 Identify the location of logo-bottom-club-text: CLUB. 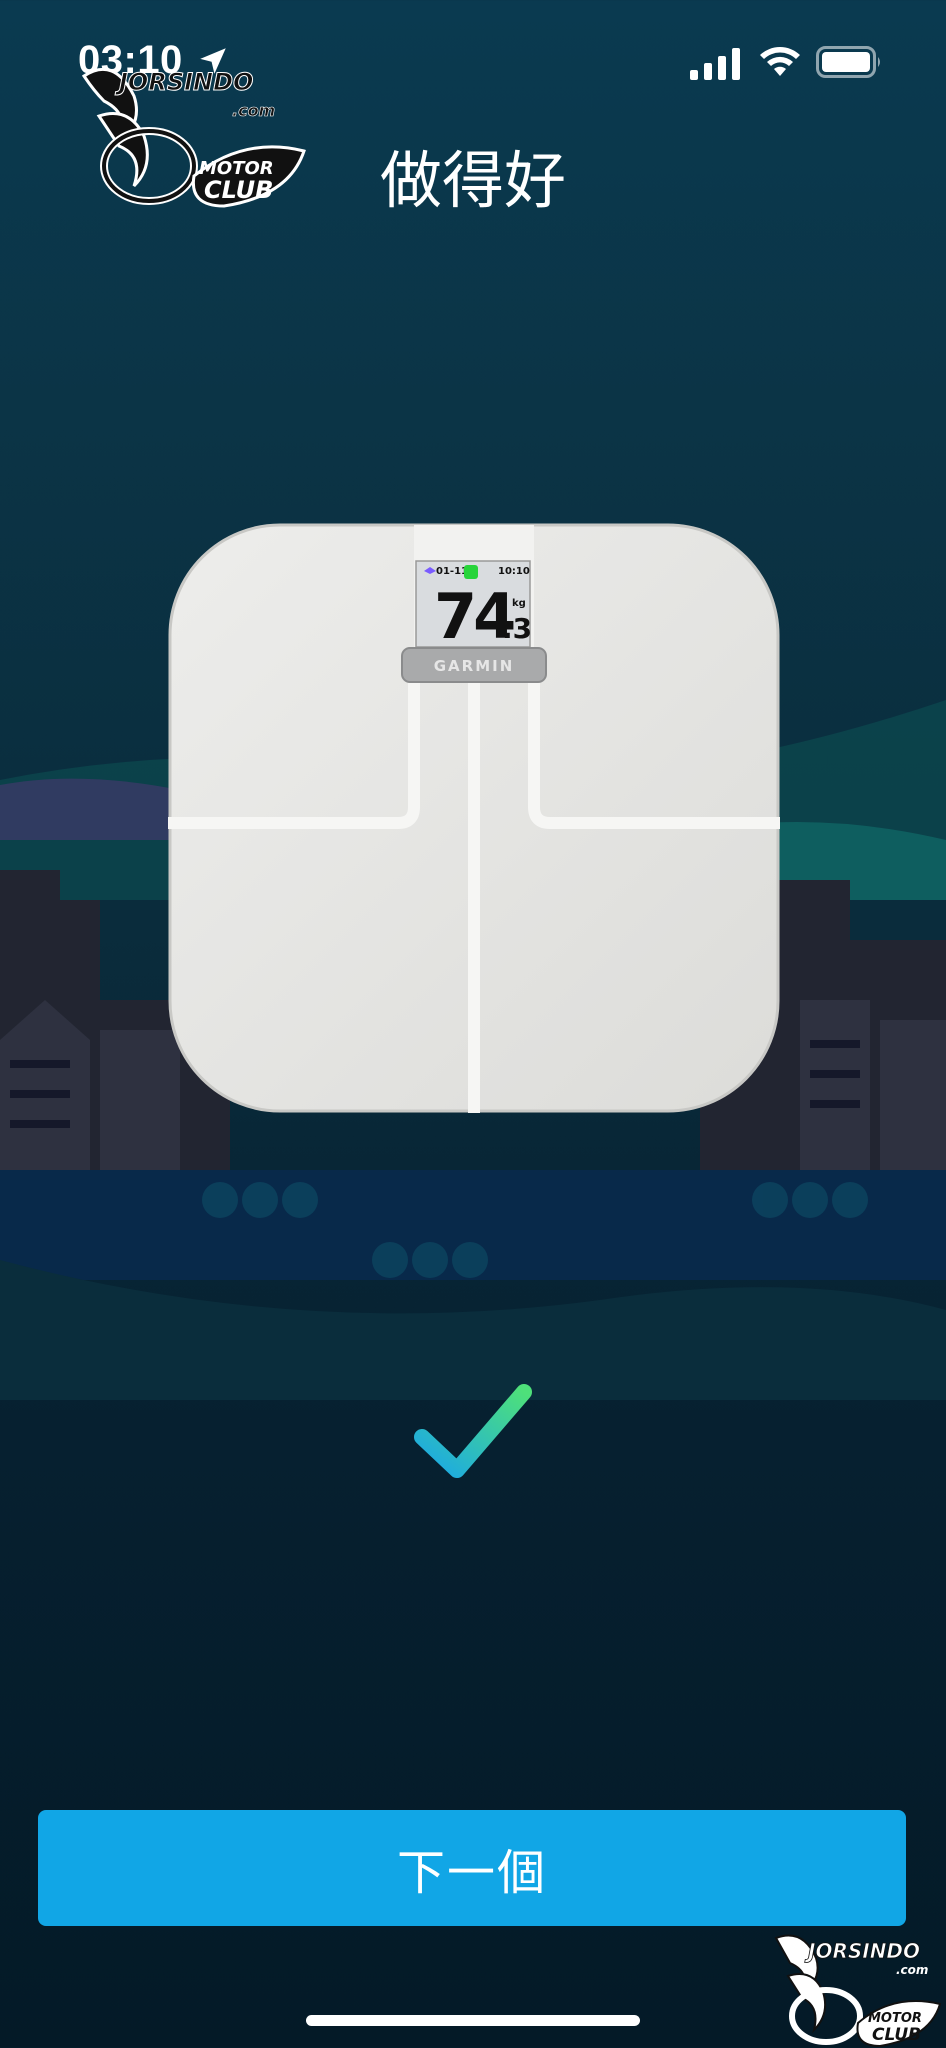
(896, 2035).